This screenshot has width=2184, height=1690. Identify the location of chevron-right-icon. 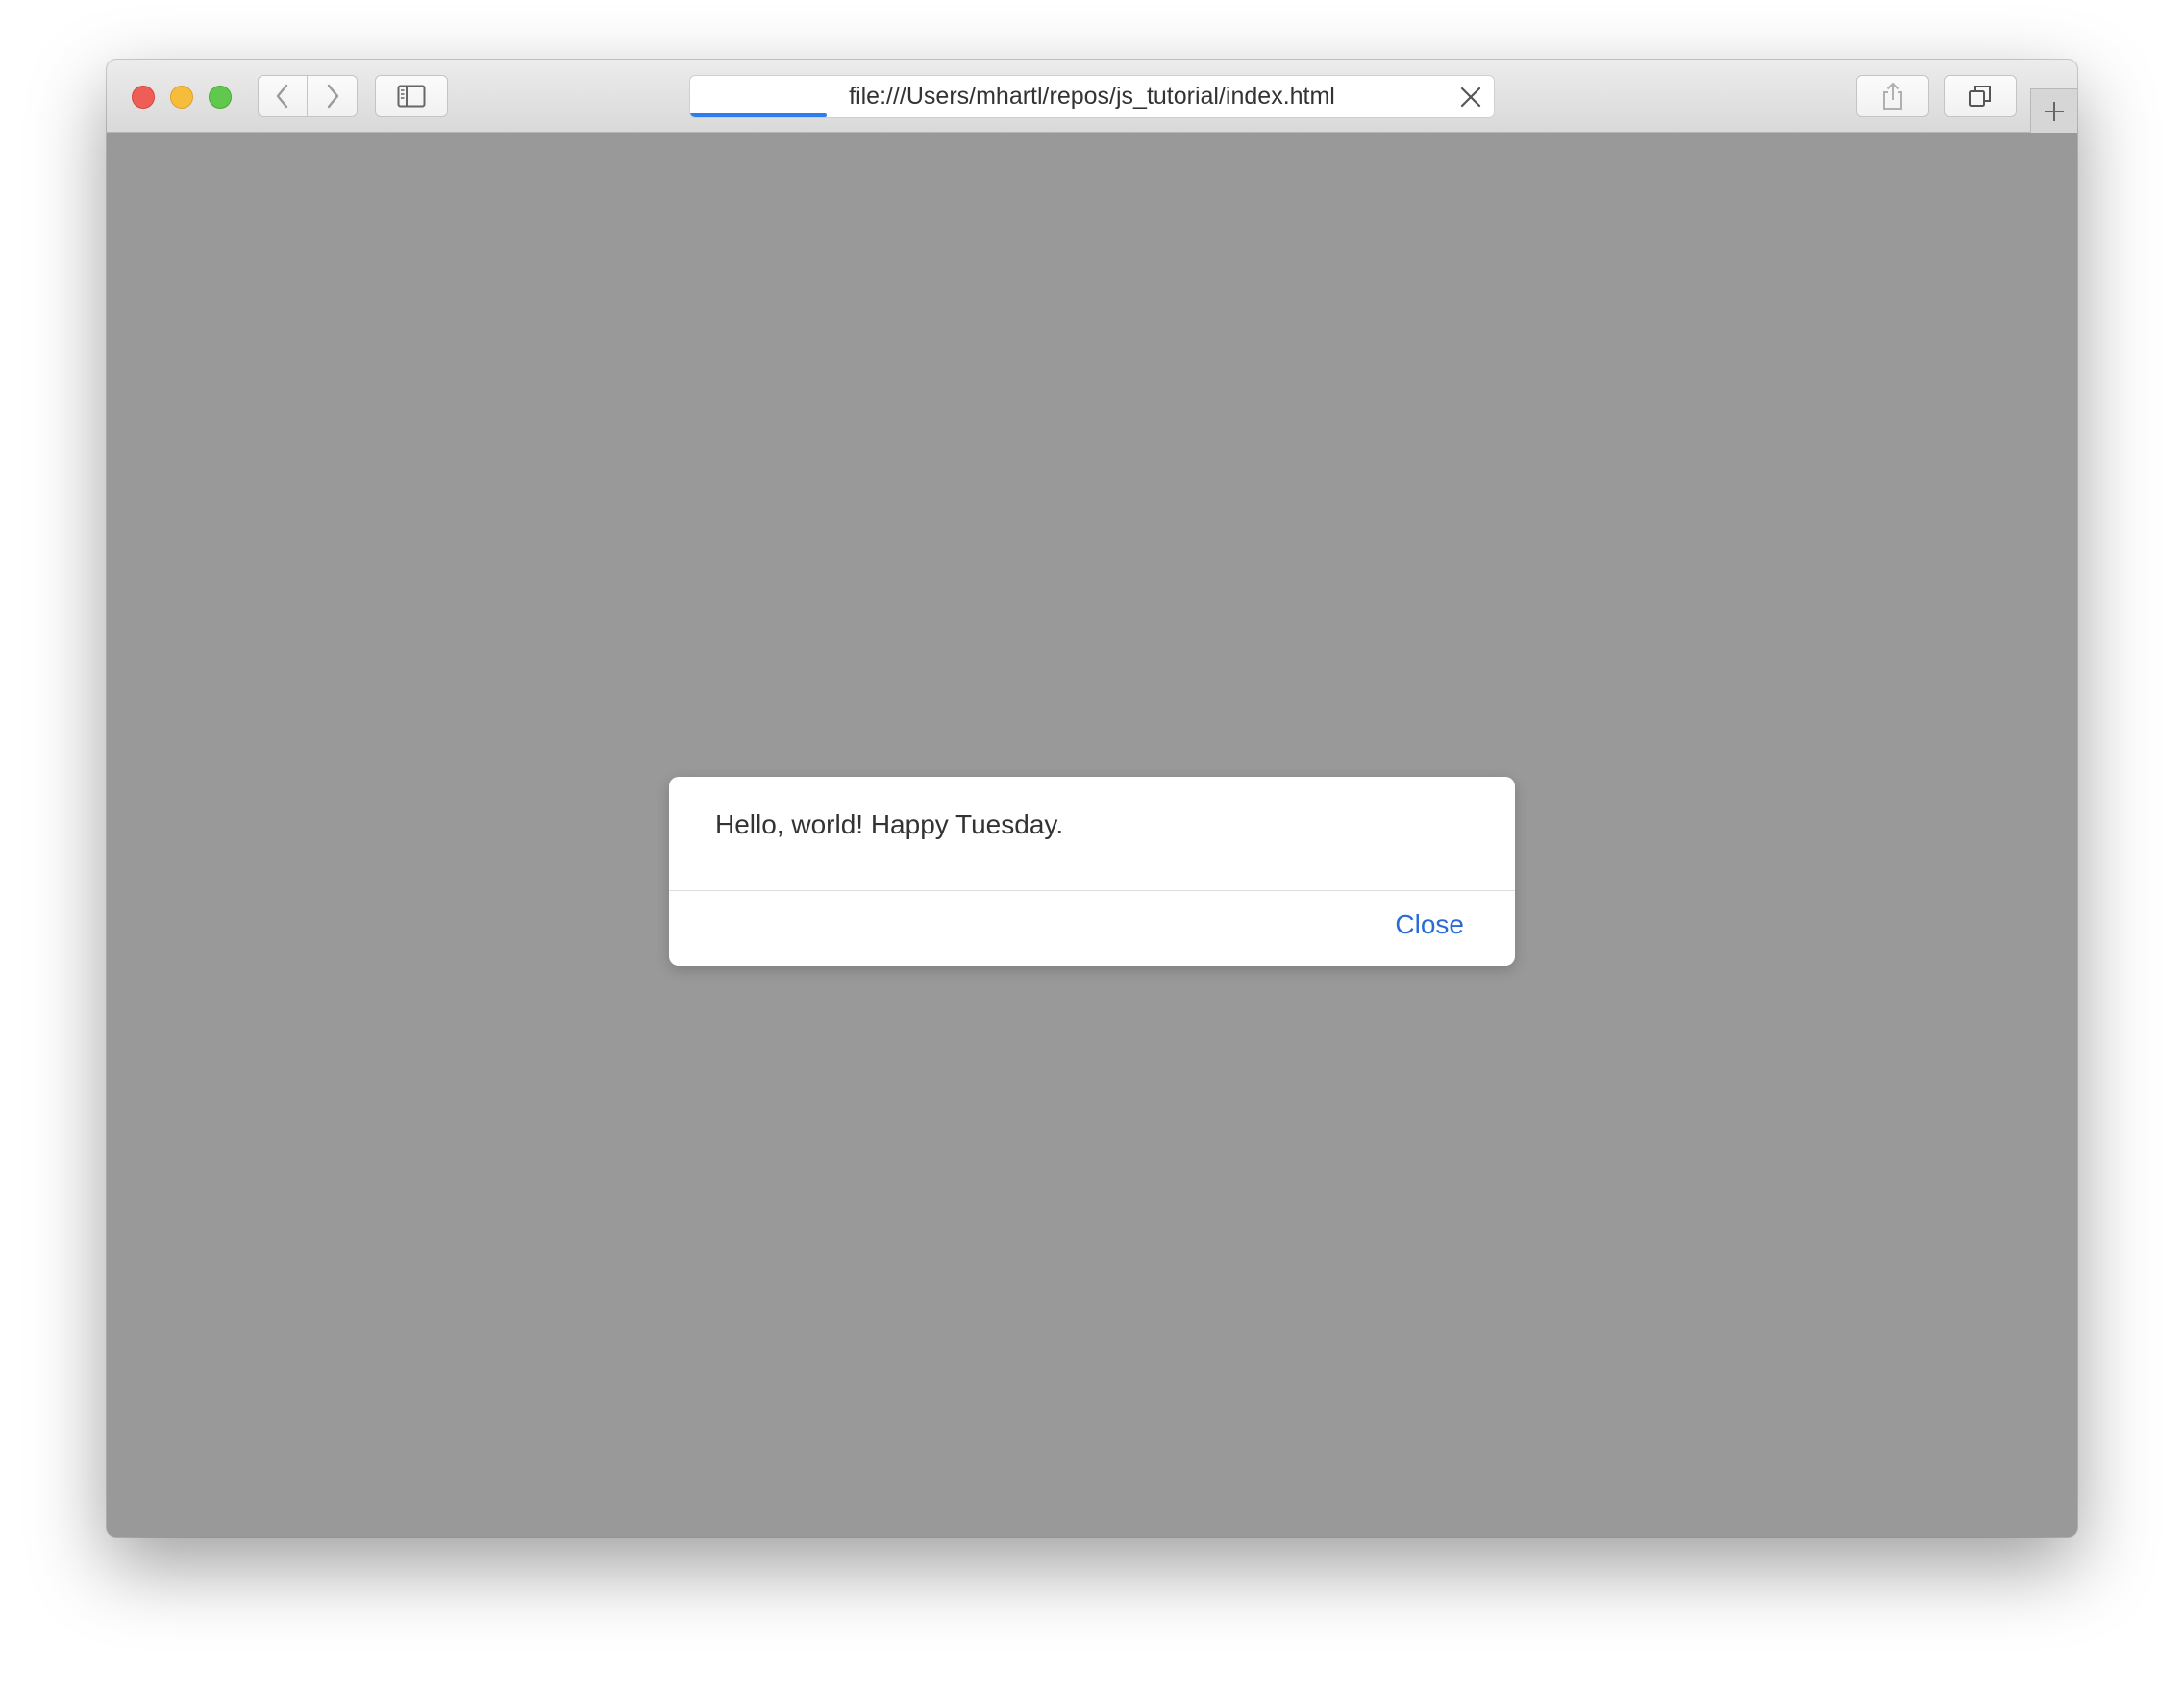
(333, 96).